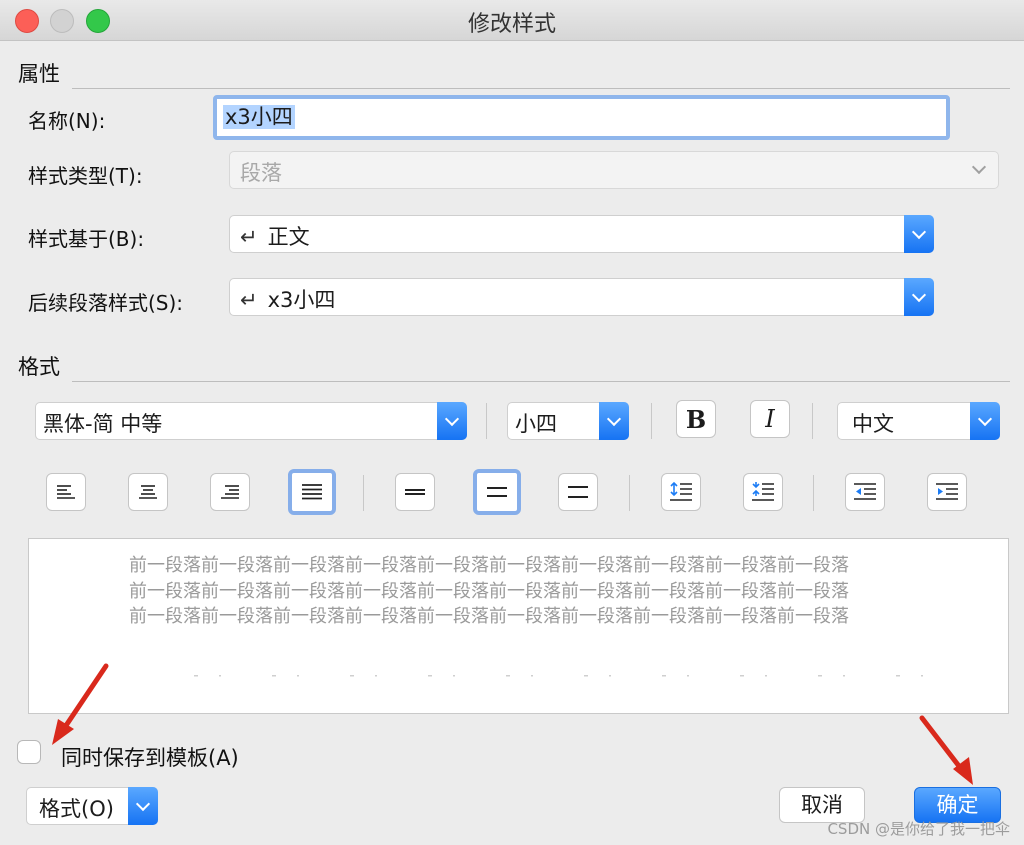 This screenshot has width=1024, height=845. I want to click on annotation-arrows, so click(512, 724).